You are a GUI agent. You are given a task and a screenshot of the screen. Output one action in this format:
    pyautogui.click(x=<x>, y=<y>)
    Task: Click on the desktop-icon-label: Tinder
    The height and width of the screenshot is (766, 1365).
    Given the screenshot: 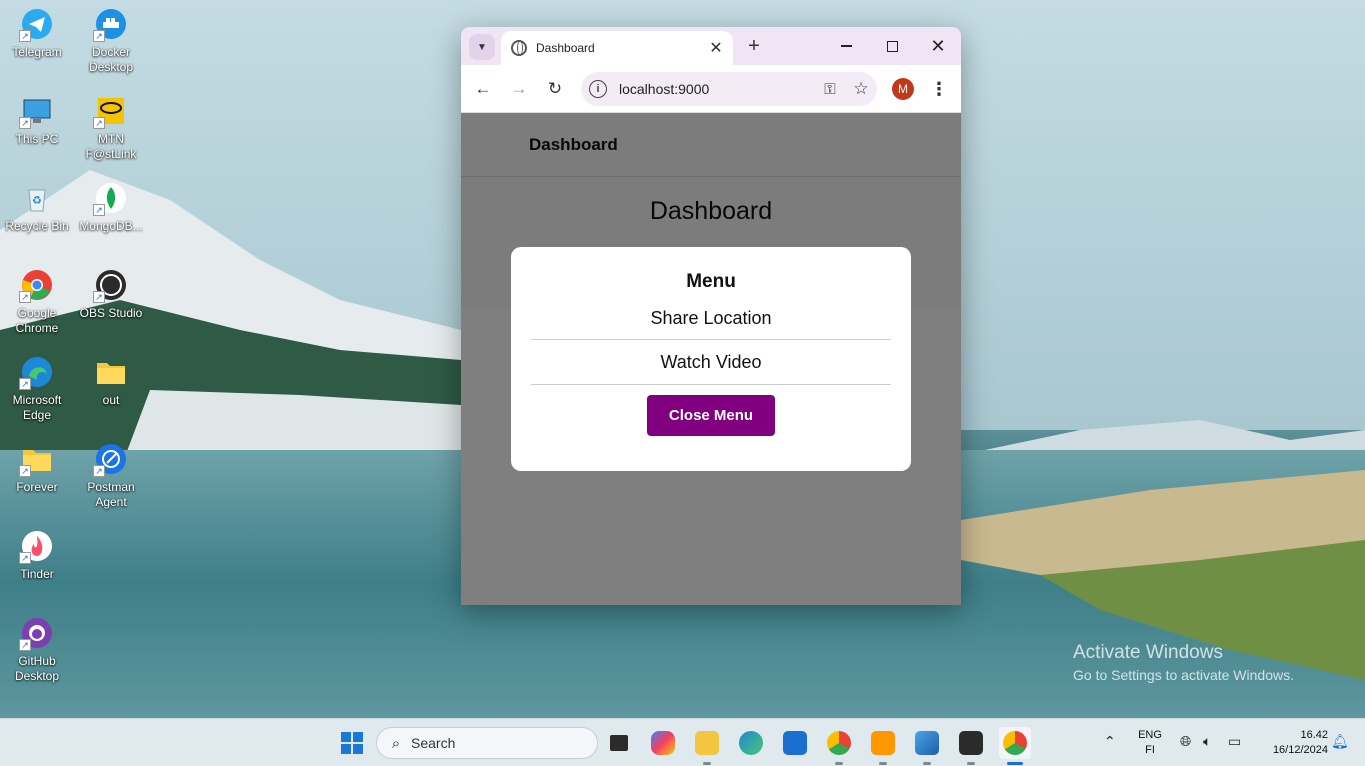 What is the action you would take?
    pyautogui.click(x=37, y=574)
    